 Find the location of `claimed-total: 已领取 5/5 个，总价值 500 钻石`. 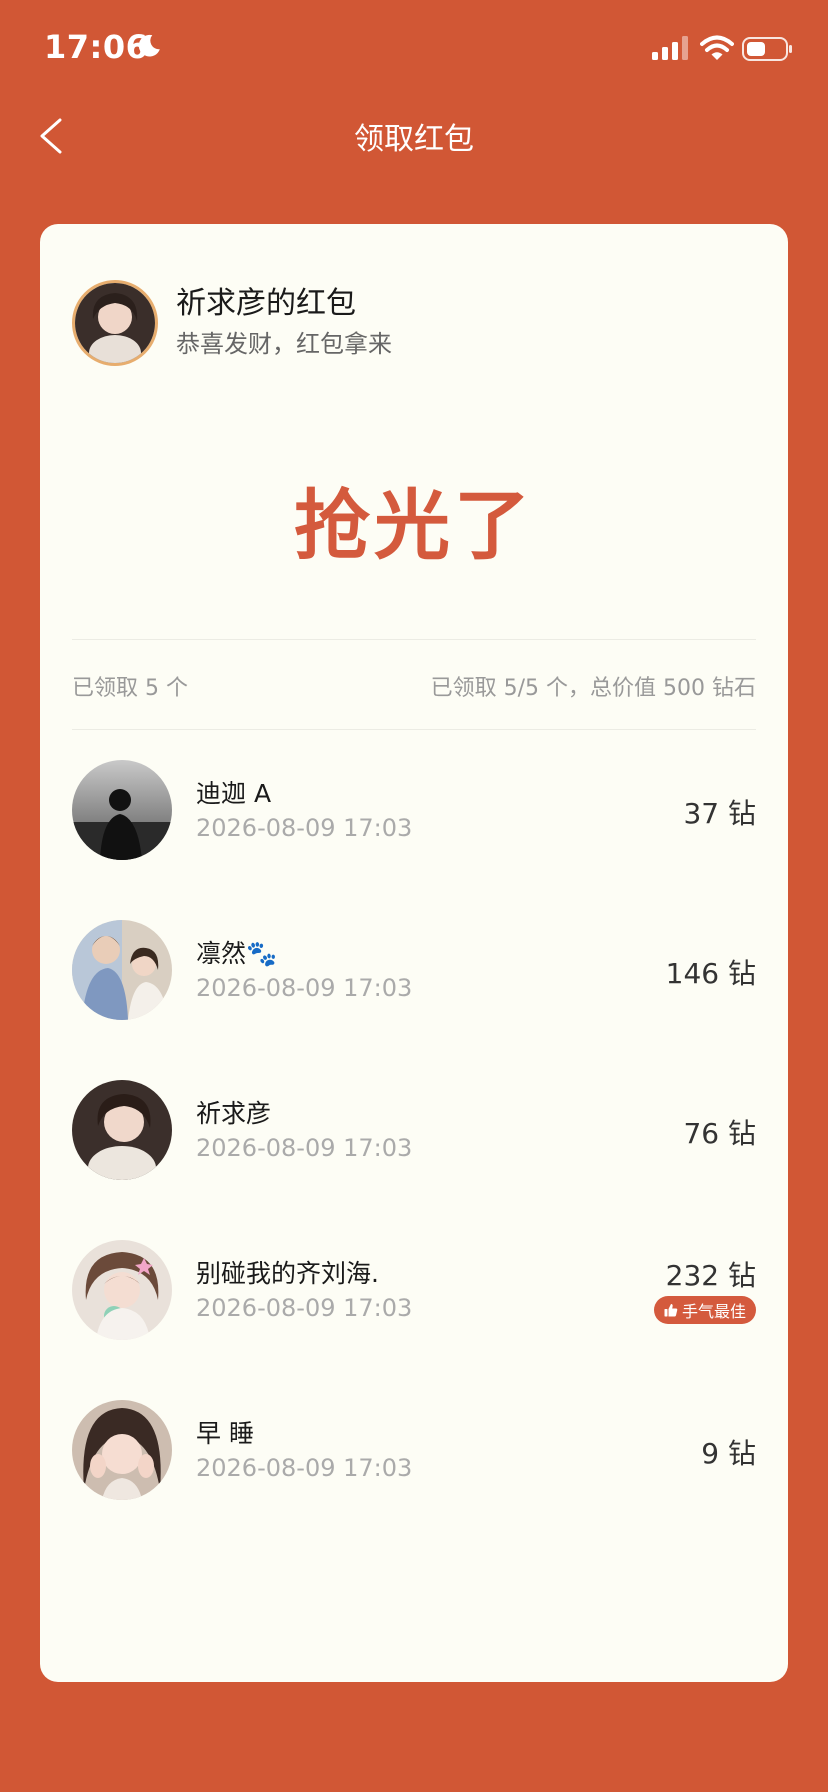

claimed-total: 已领取 5/5 个，总价值 500 钻石 is located at coordinates (593, 688).